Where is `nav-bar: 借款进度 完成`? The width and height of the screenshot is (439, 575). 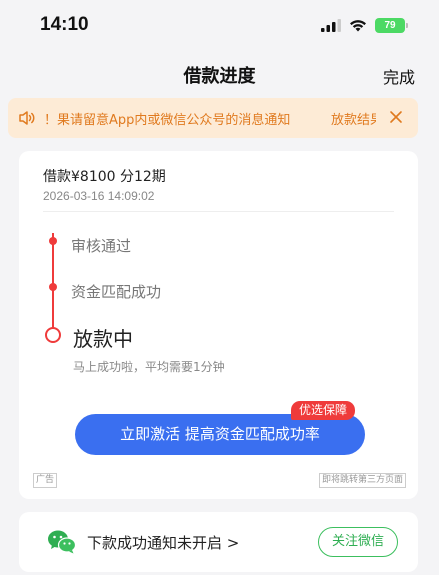 nav-bar: 借款进度 完成 is located at coordinates (219, 73).